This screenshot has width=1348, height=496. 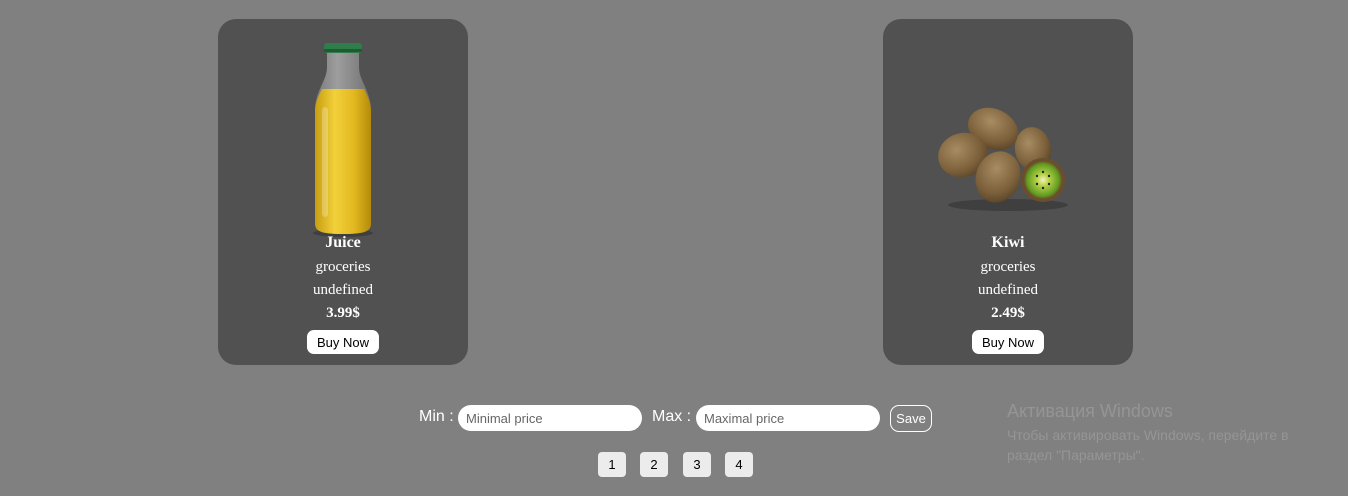 What do you see at coordinates (1008, 242) in the screenshot?
I see `product-name: Kiwi` at bounding box center [1008, 242].